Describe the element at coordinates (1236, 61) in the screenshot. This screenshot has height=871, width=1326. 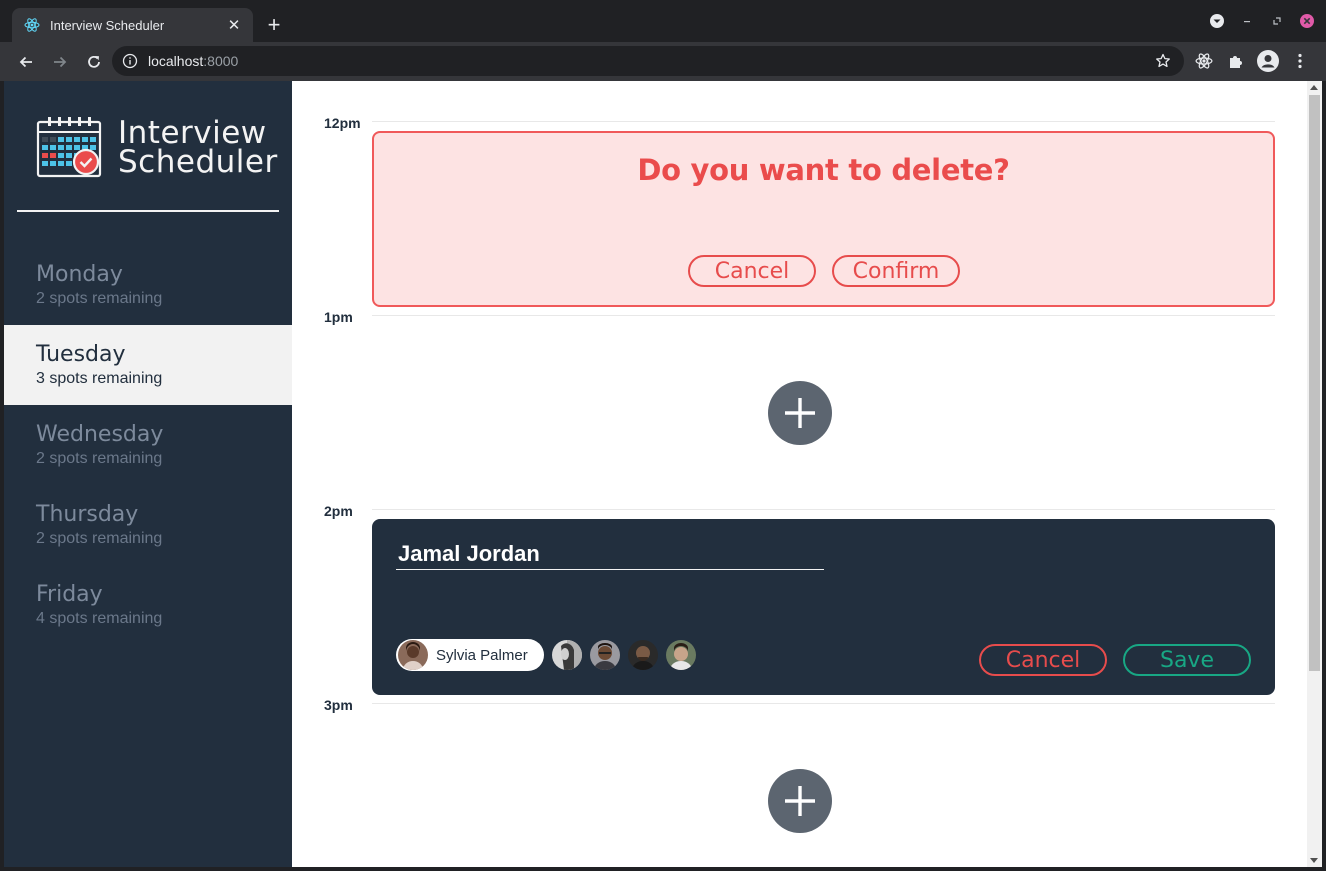
I see `extensions-puzzle-icon` at that location.